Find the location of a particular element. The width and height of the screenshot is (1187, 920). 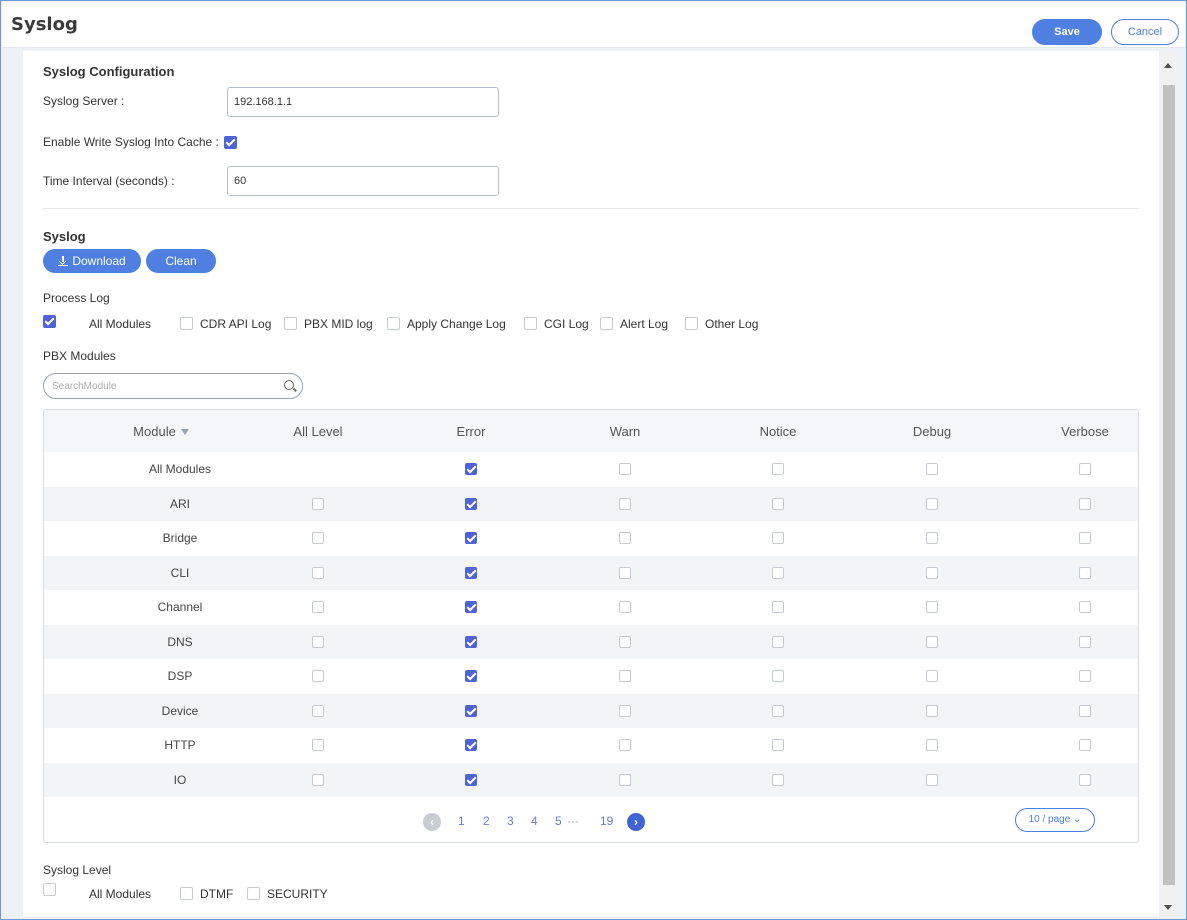

page-last: 19 is located at coordinates (606, 821).